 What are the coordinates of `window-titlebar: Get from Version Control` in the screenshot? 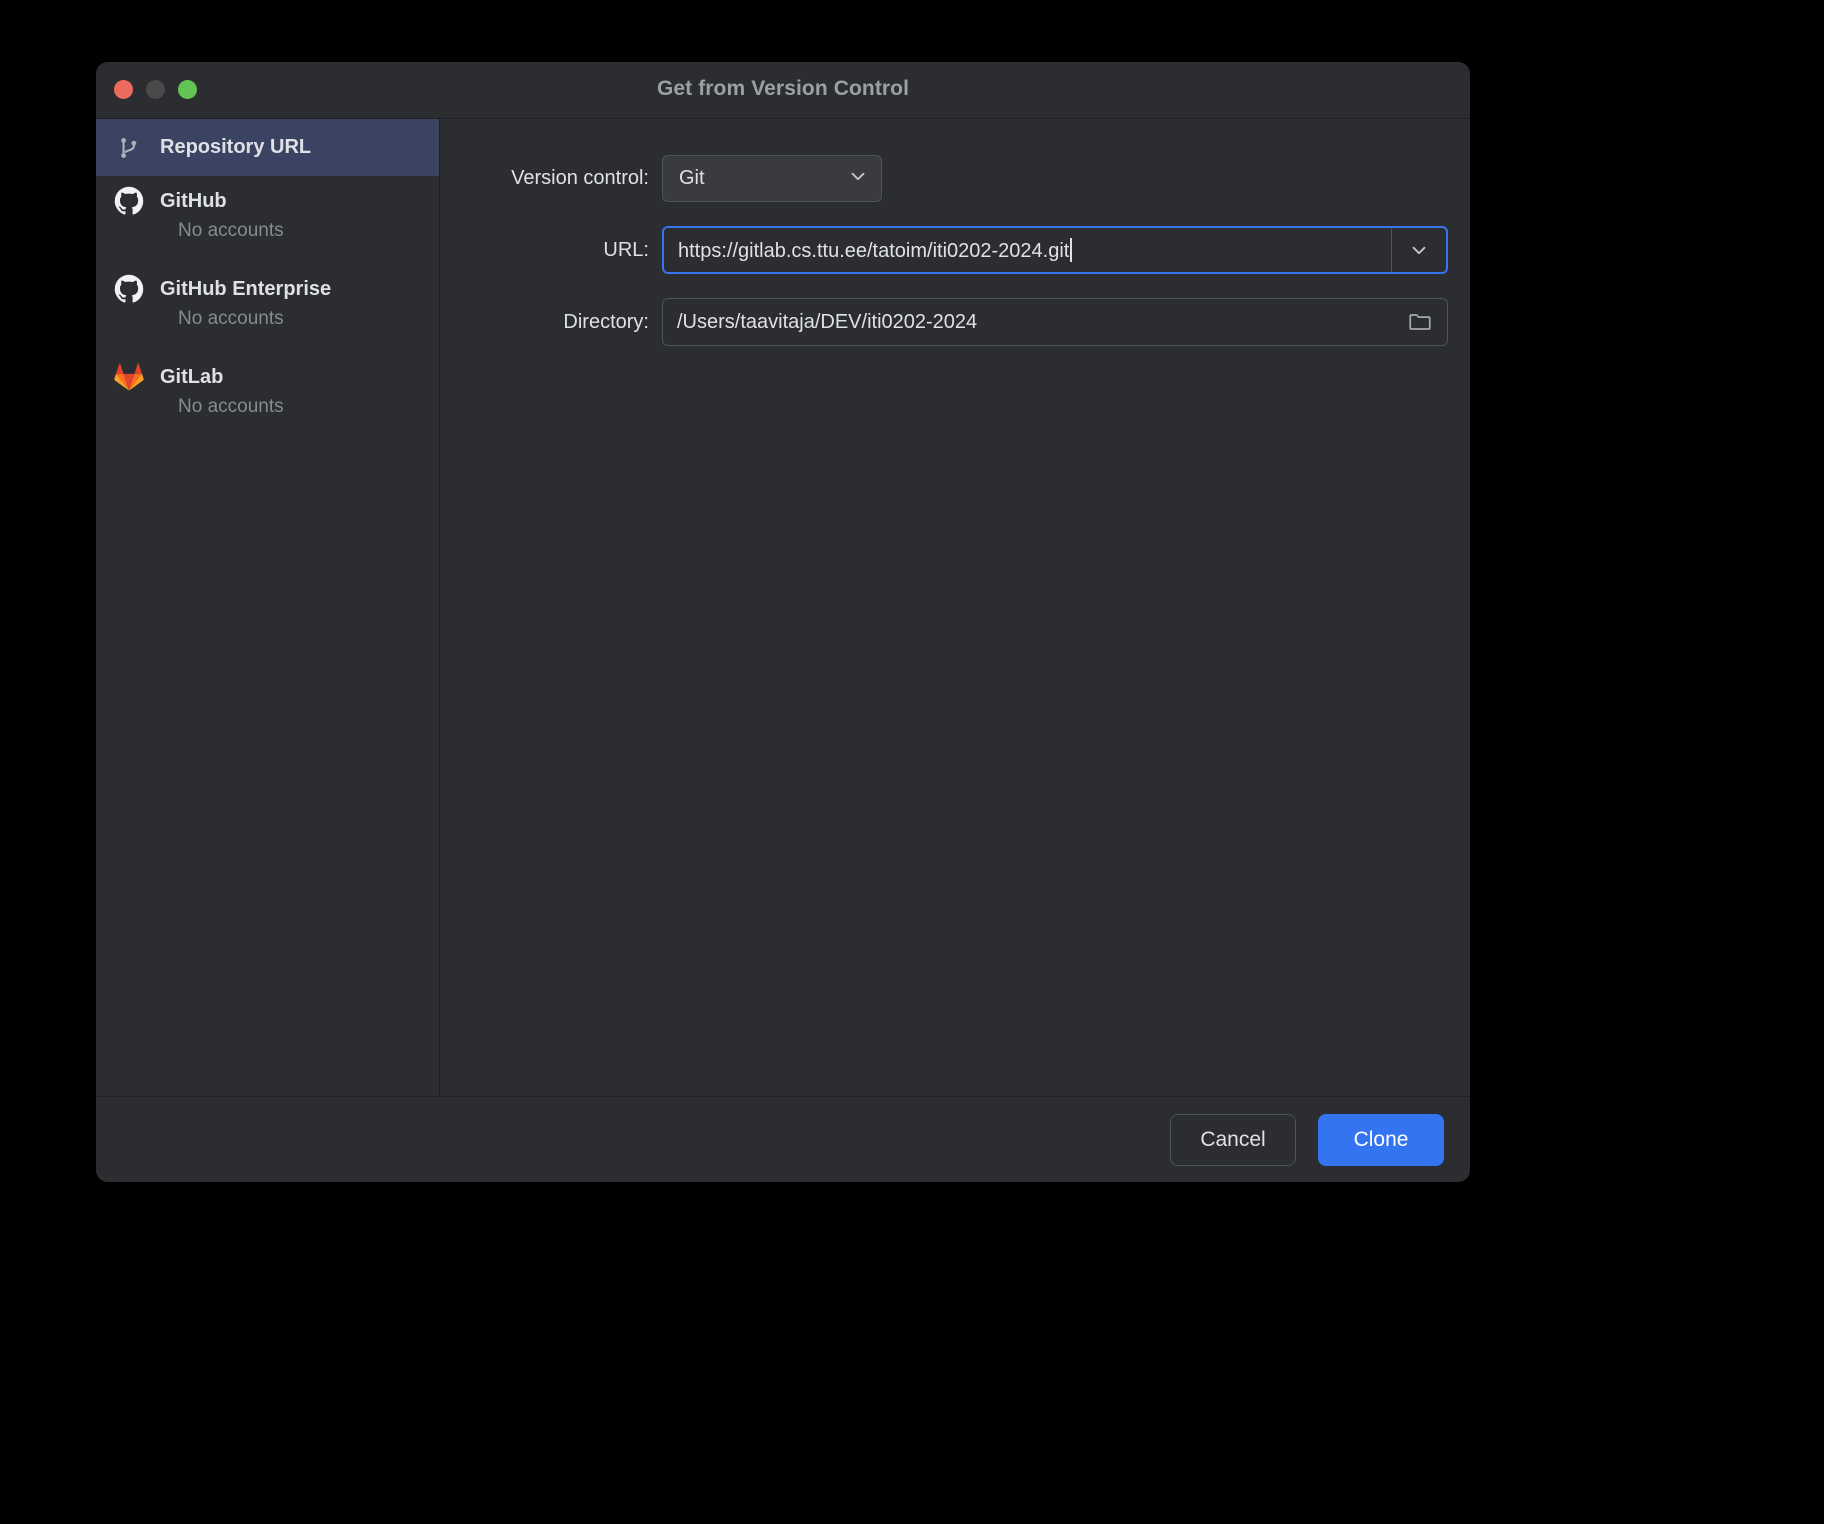 It's located at (783, 90).